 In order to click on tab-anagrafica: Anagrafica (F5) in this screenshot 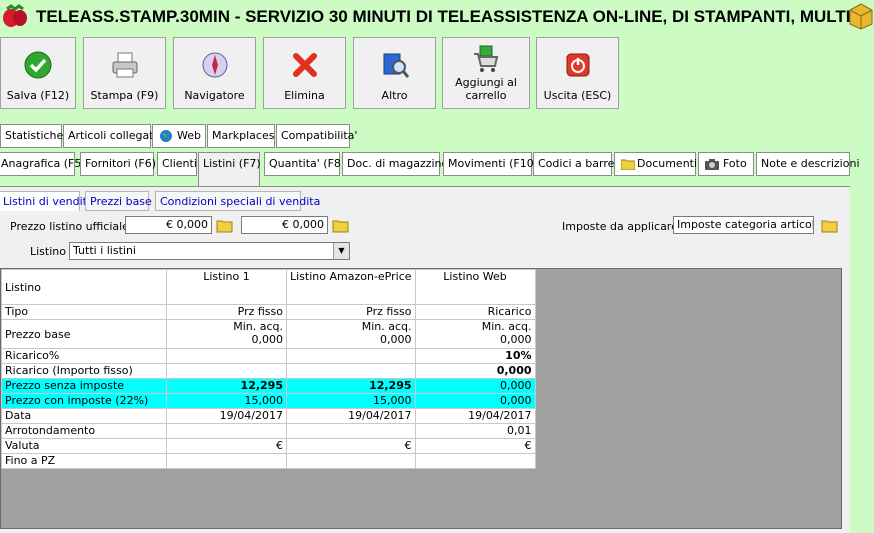, I will do `click(43, 164)`.